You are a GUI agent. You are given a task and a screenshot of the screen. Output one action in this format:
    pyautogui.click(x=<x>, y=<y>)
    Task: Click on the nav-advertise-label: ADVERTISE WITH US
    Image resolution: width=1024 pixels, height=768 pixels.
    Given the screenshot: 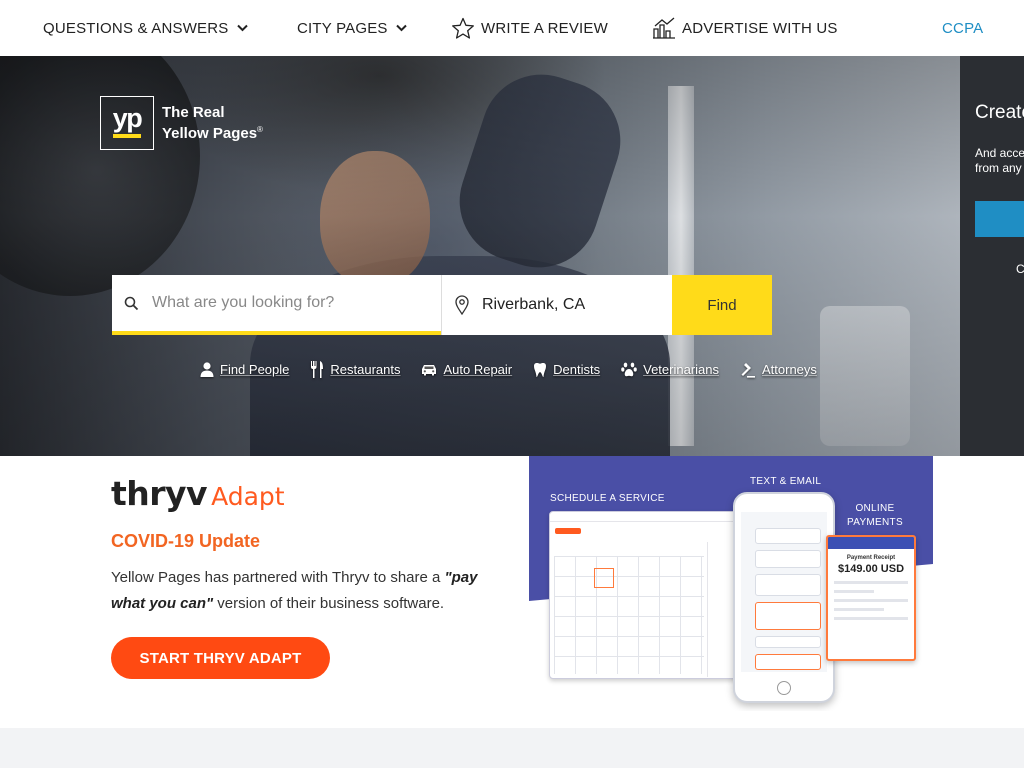 What is the action you would take?
    pyautogui.click(x=760, y=28)
    